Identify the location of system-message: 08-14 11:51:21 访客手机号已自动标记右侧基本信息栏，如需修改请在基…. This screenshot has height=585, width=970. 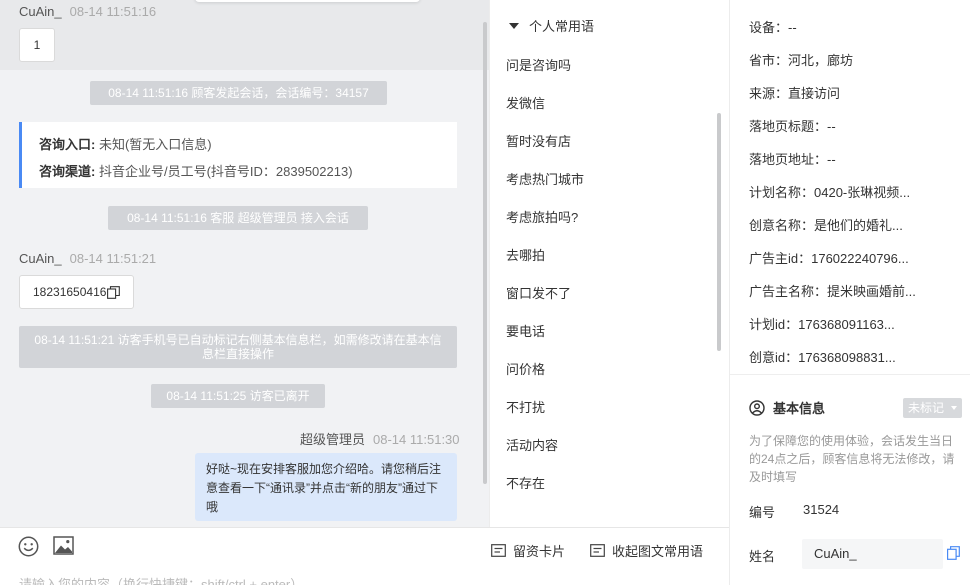
(238, 347).